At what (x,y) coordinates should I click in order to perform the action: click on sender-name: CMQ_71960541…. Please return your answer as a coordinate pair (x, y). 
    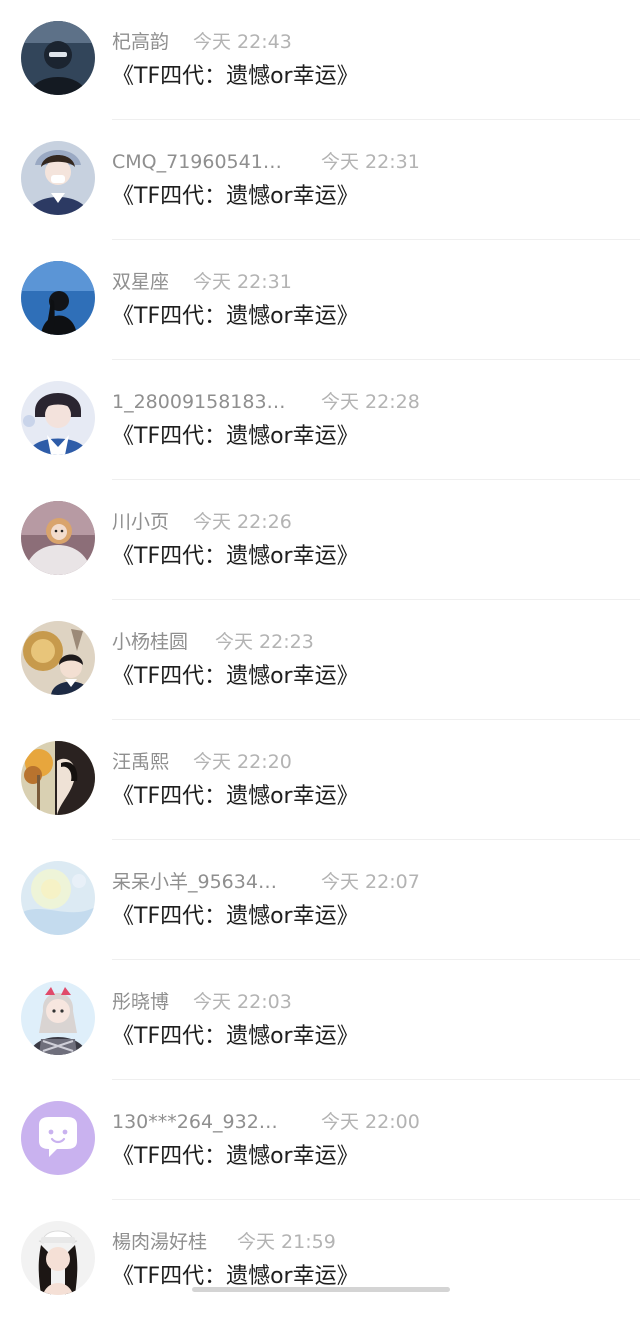
    Looking at the image, I should click on (197, 162).